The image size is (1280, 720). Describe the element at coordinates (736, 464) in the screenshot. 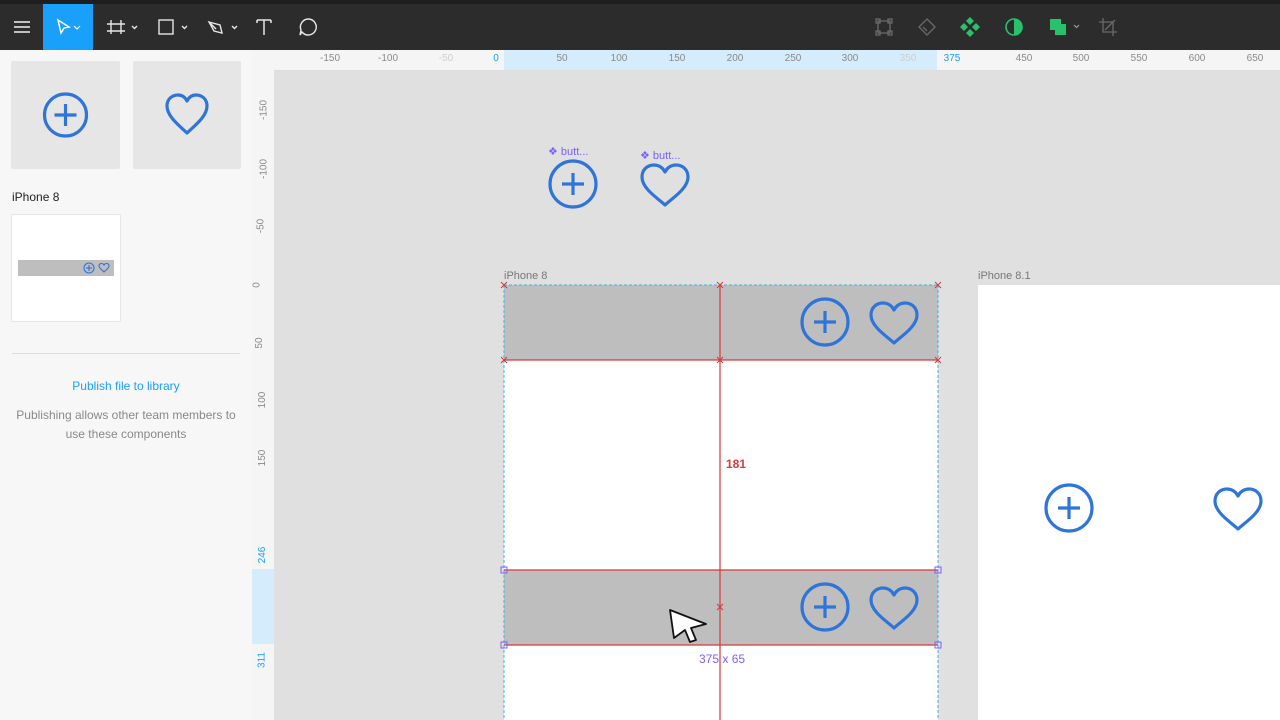

I see `vertical-gap-measure: 181` at that location.